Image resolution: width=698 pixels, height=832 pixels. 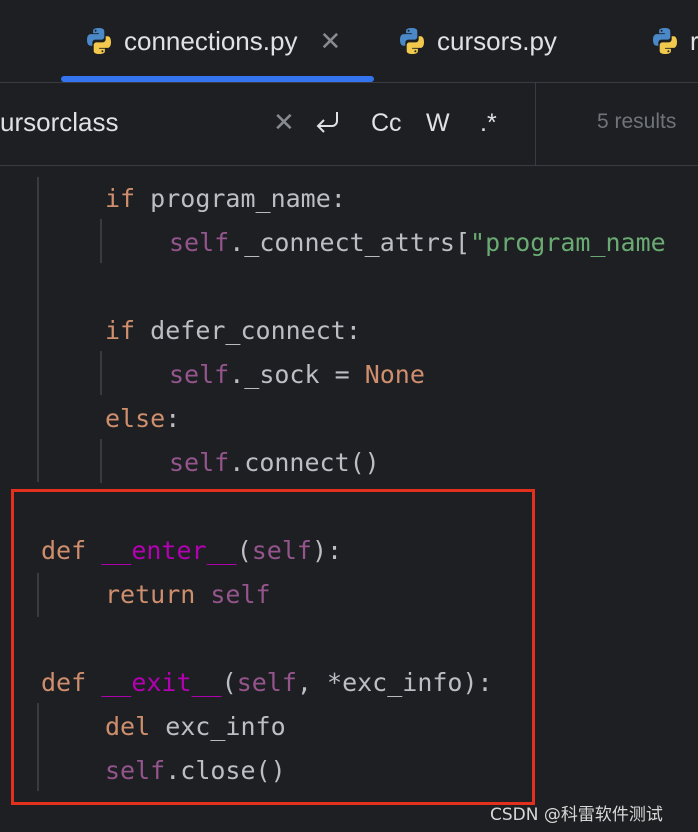 What do you see at coordinates (143, 418) in the screenshot?
I see `code-line: else:` at bounding box center [143, 418].